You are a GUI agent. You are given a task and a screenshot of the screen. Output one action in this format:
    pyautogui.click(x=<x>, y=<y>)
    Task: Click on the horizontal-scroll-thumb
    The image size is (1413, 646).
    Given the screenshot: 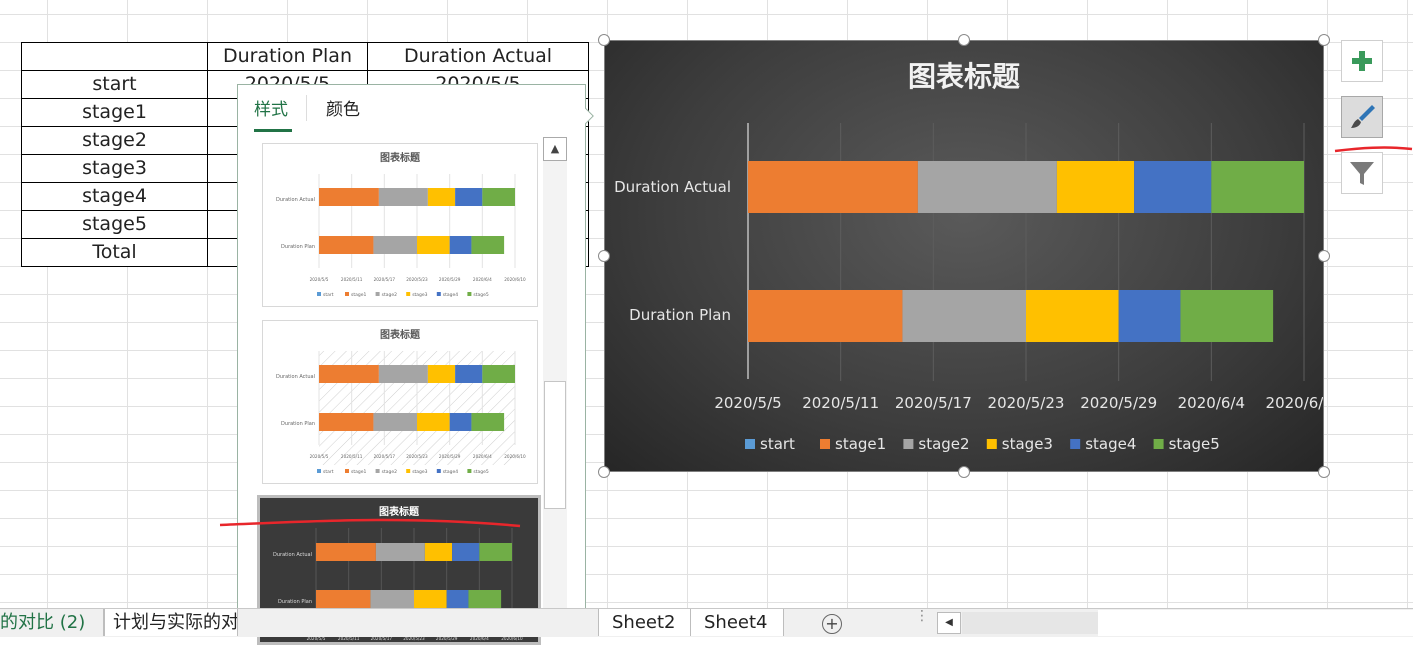 What is the action you would take?
    pyautogui.click(x=1255, y=623)
    